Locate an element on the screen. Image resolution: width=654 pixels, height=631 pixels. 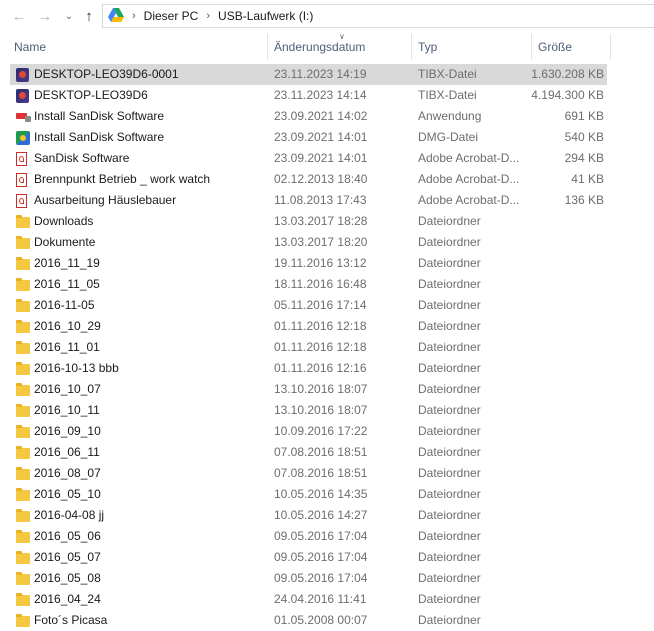
folder-row: 2016_05_08 09.05.2016 17:04 Dateiordner is located at coordinates (308, 578).